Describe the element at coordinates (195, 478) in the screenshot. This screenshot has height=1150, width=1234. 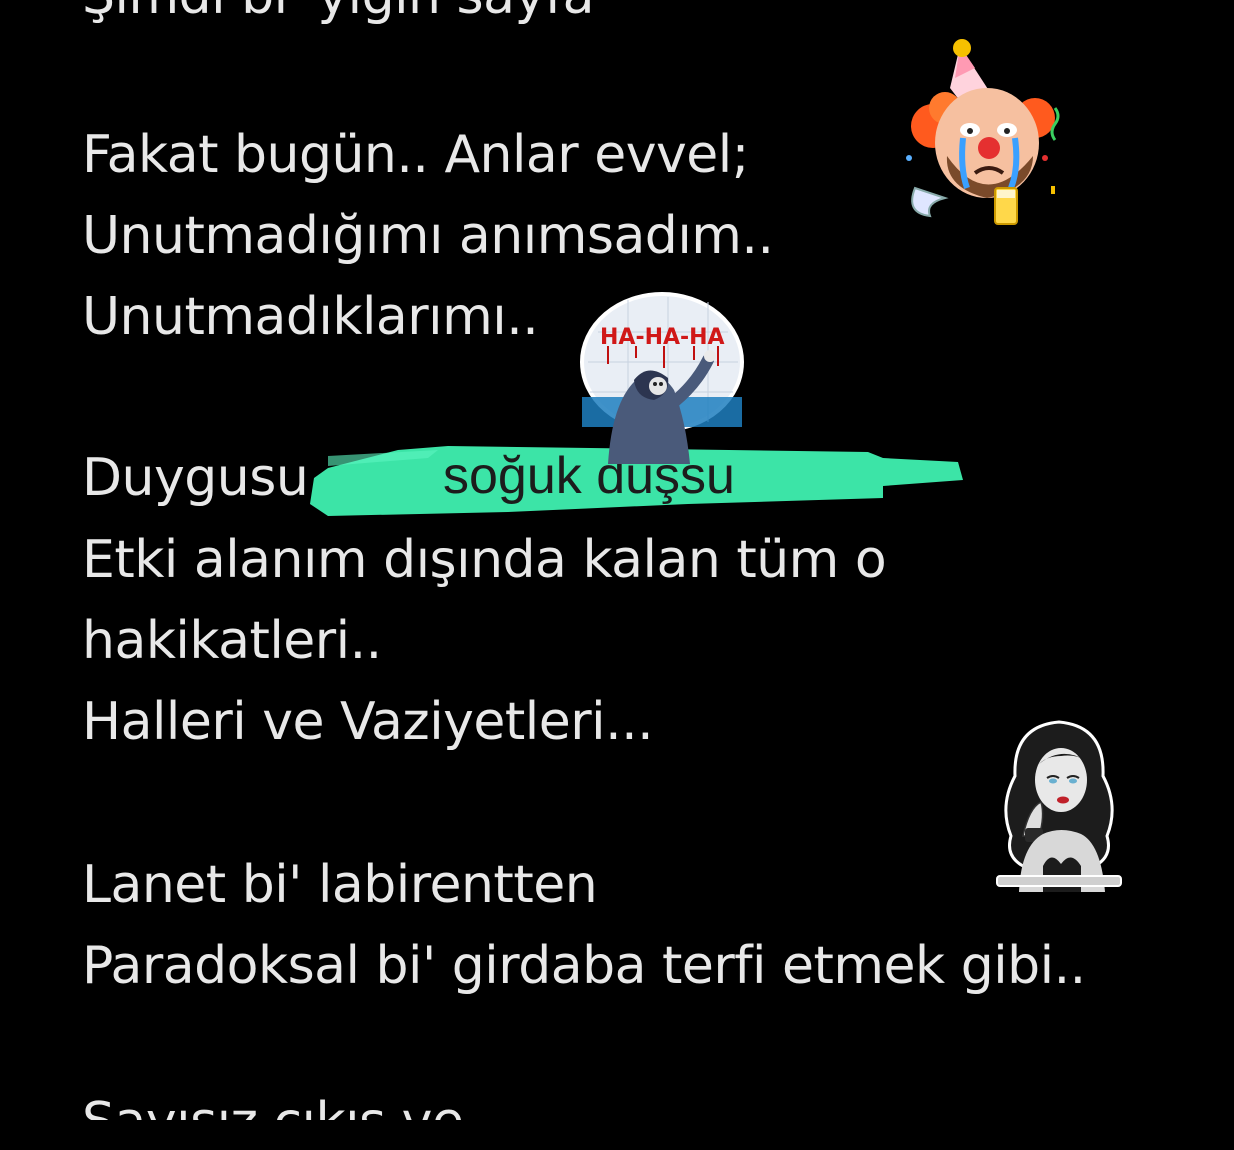
I see `text-line-4: Duygusu` at that location.